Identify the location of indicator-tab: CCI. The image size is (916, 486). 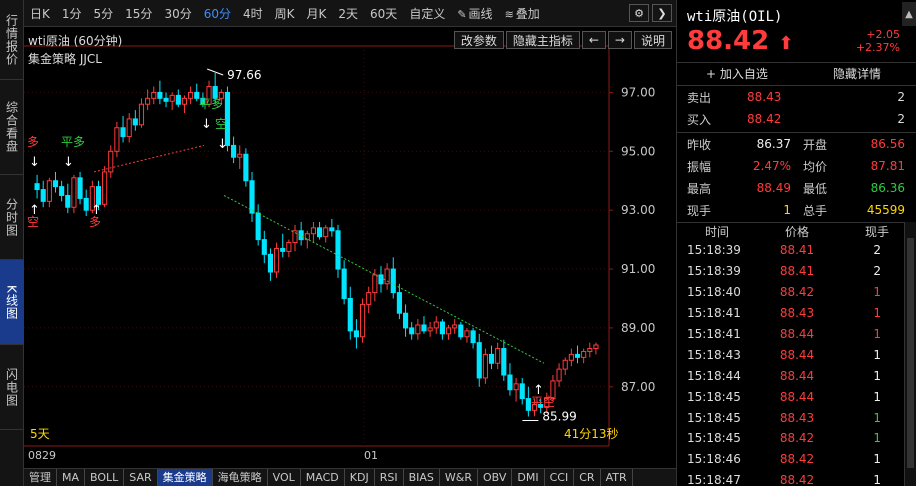
(560, 477).